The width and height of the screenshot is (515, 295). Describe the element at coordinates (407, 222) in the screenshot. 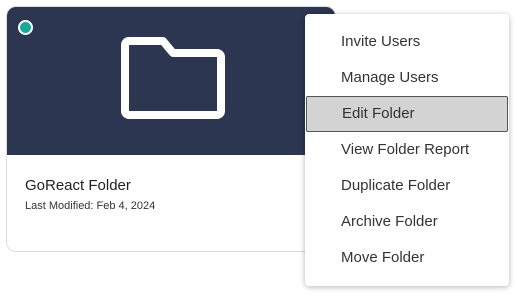

I see `menu-item-archive-folder: Archive Folder` at that location.